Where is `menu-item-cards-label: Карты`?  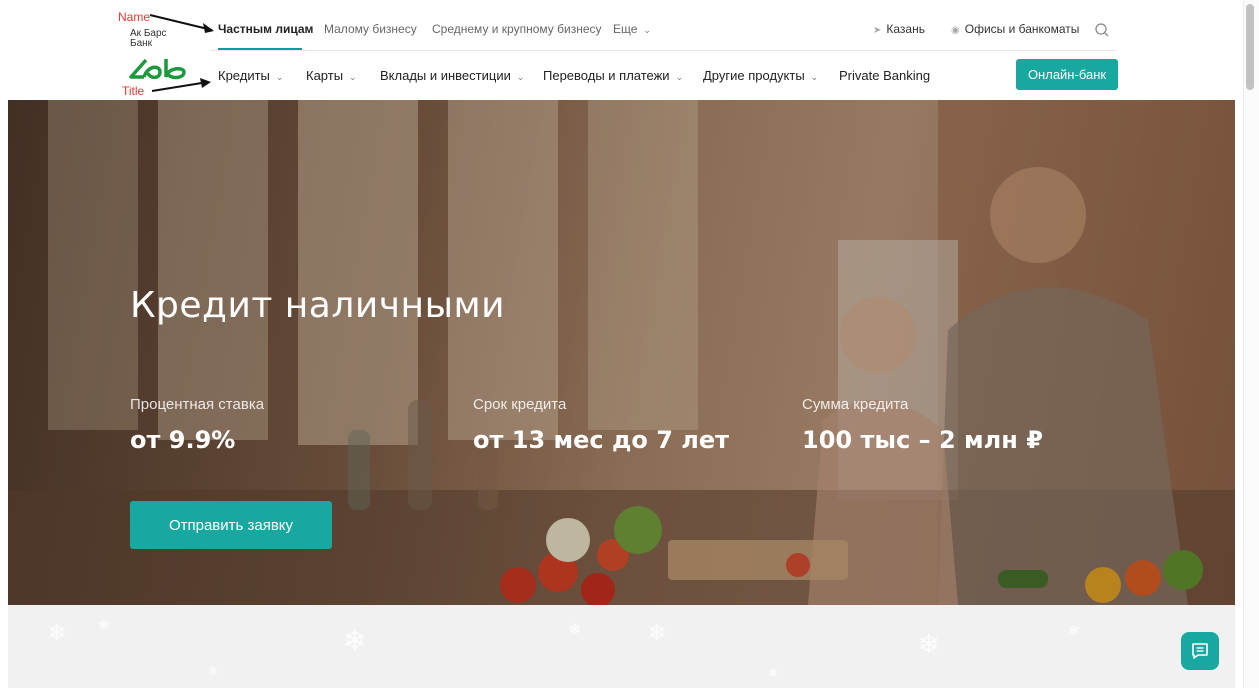
menu-item-cards-label: Карты is located at coordinates (325, 75).